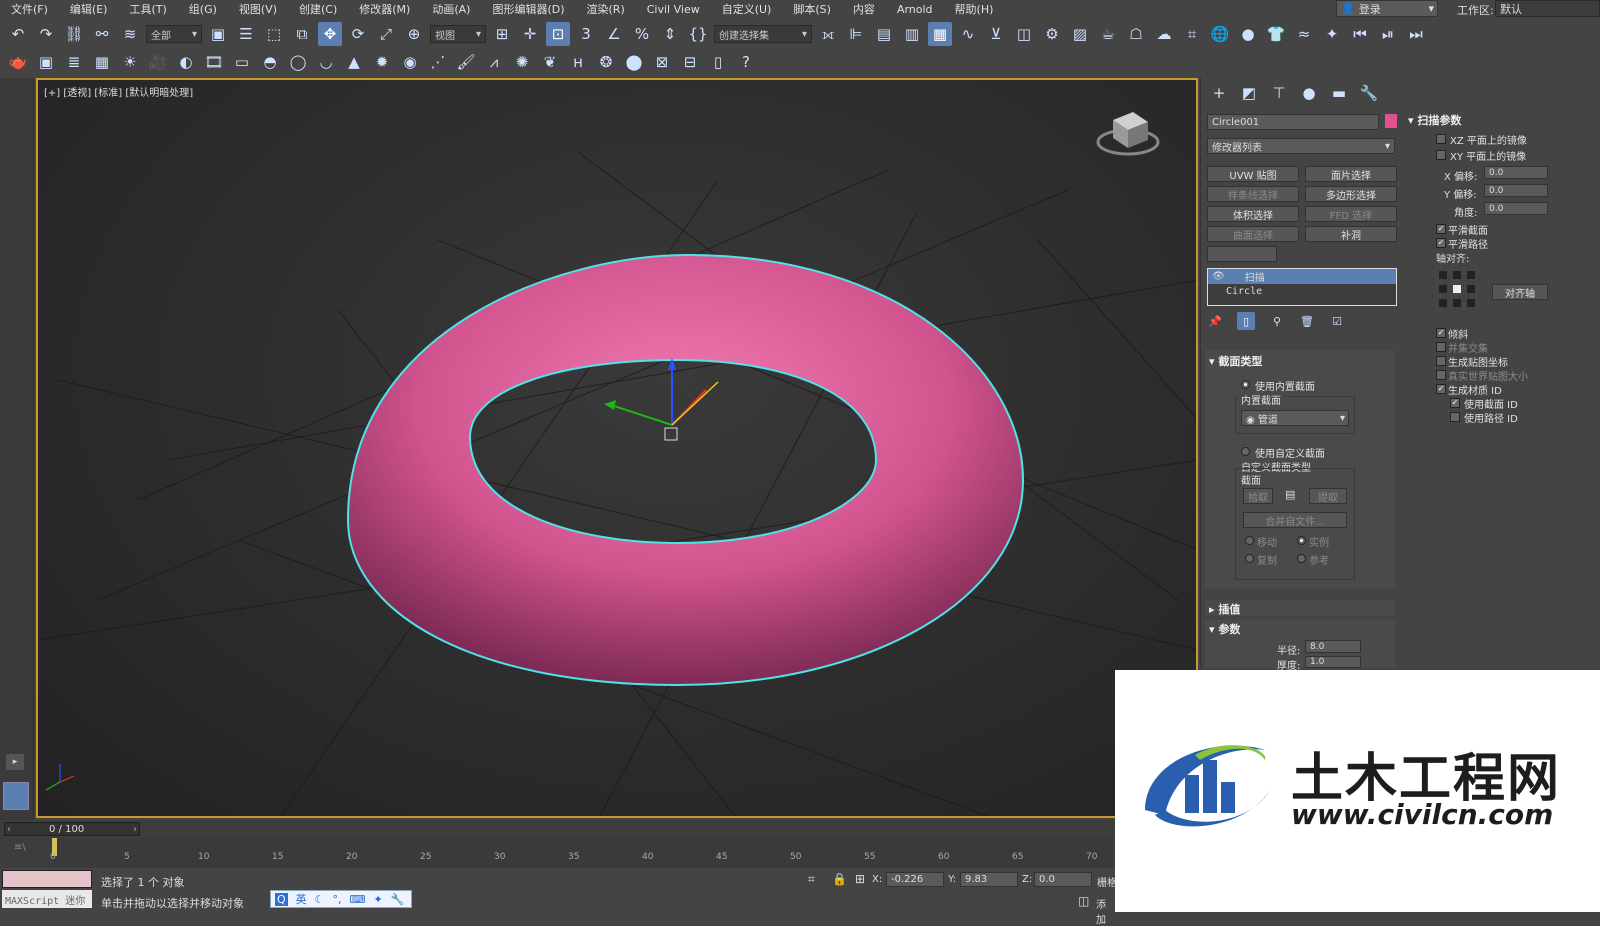  Describe the element at coordinates (186, 62) in the screenshot. I see `headphones-icon: ◐` at that location.